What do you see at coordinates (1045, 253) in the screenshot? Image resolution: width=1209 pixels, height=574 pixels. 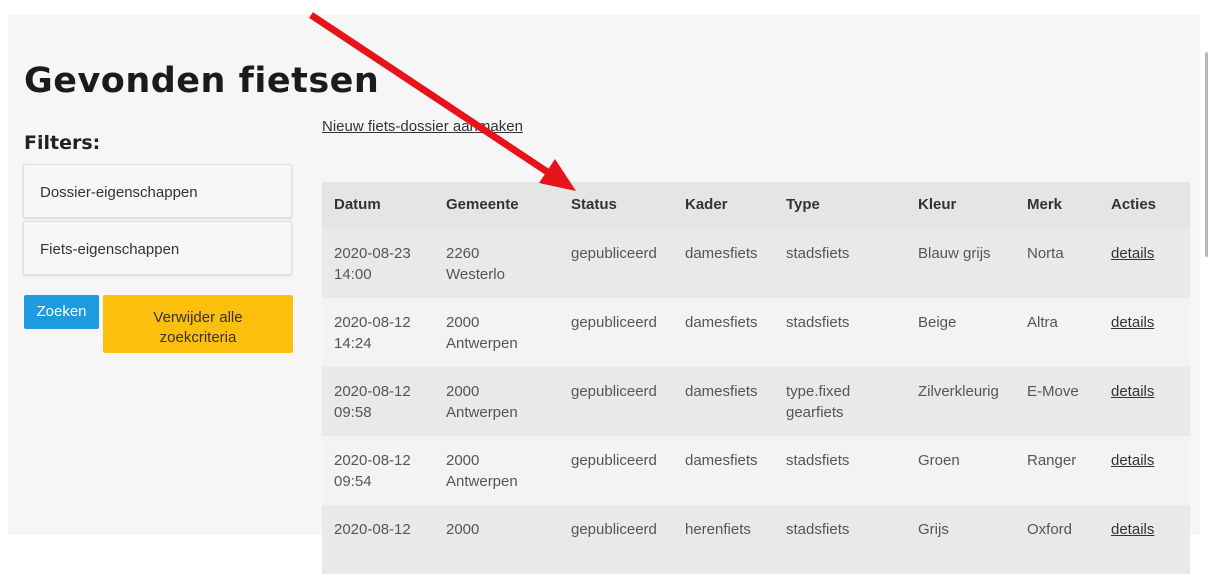 I see `cell-merk-line1: Norta` at bounding box center [1045, 253].